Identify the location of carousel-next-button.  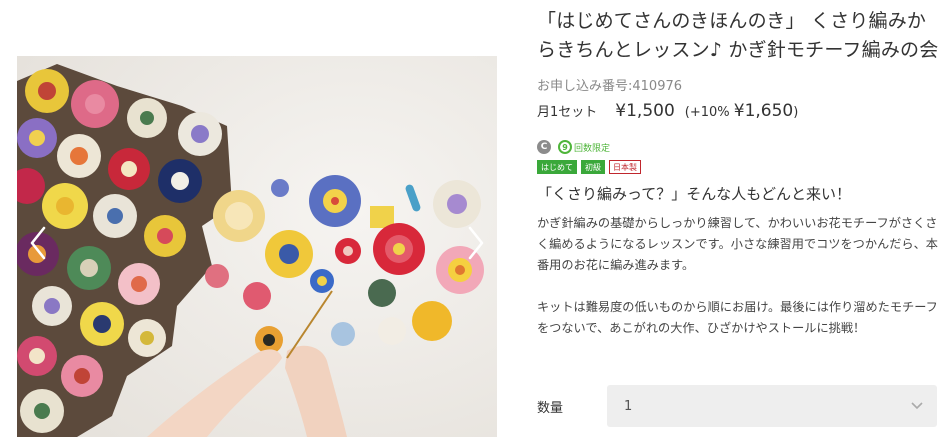
(476, 243).